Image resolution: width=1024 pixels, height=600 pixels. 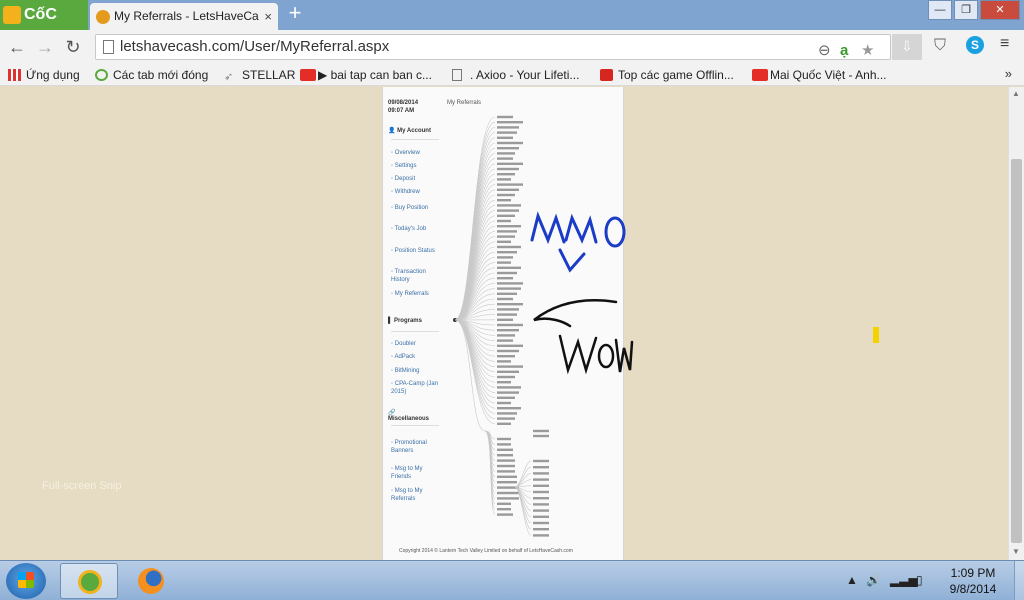 I want to click on sidebar-item-deposit: ◦ Deposit, so click(x=416, y=179).